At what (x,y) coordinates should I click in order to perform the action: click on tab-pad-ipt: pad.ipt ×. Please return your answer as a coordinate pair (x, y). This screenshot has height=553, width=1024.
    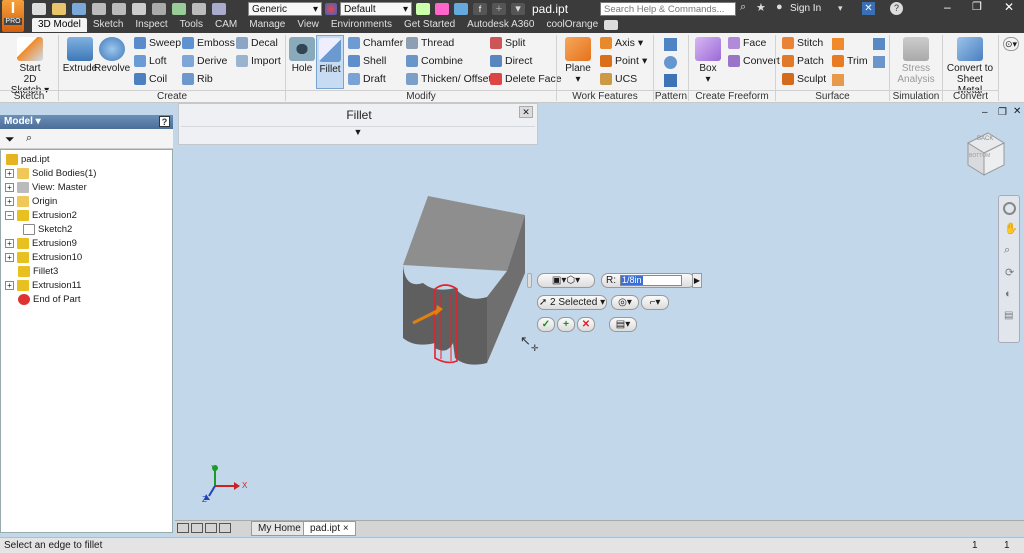
    Looking at the image, I should click on (329, 528).